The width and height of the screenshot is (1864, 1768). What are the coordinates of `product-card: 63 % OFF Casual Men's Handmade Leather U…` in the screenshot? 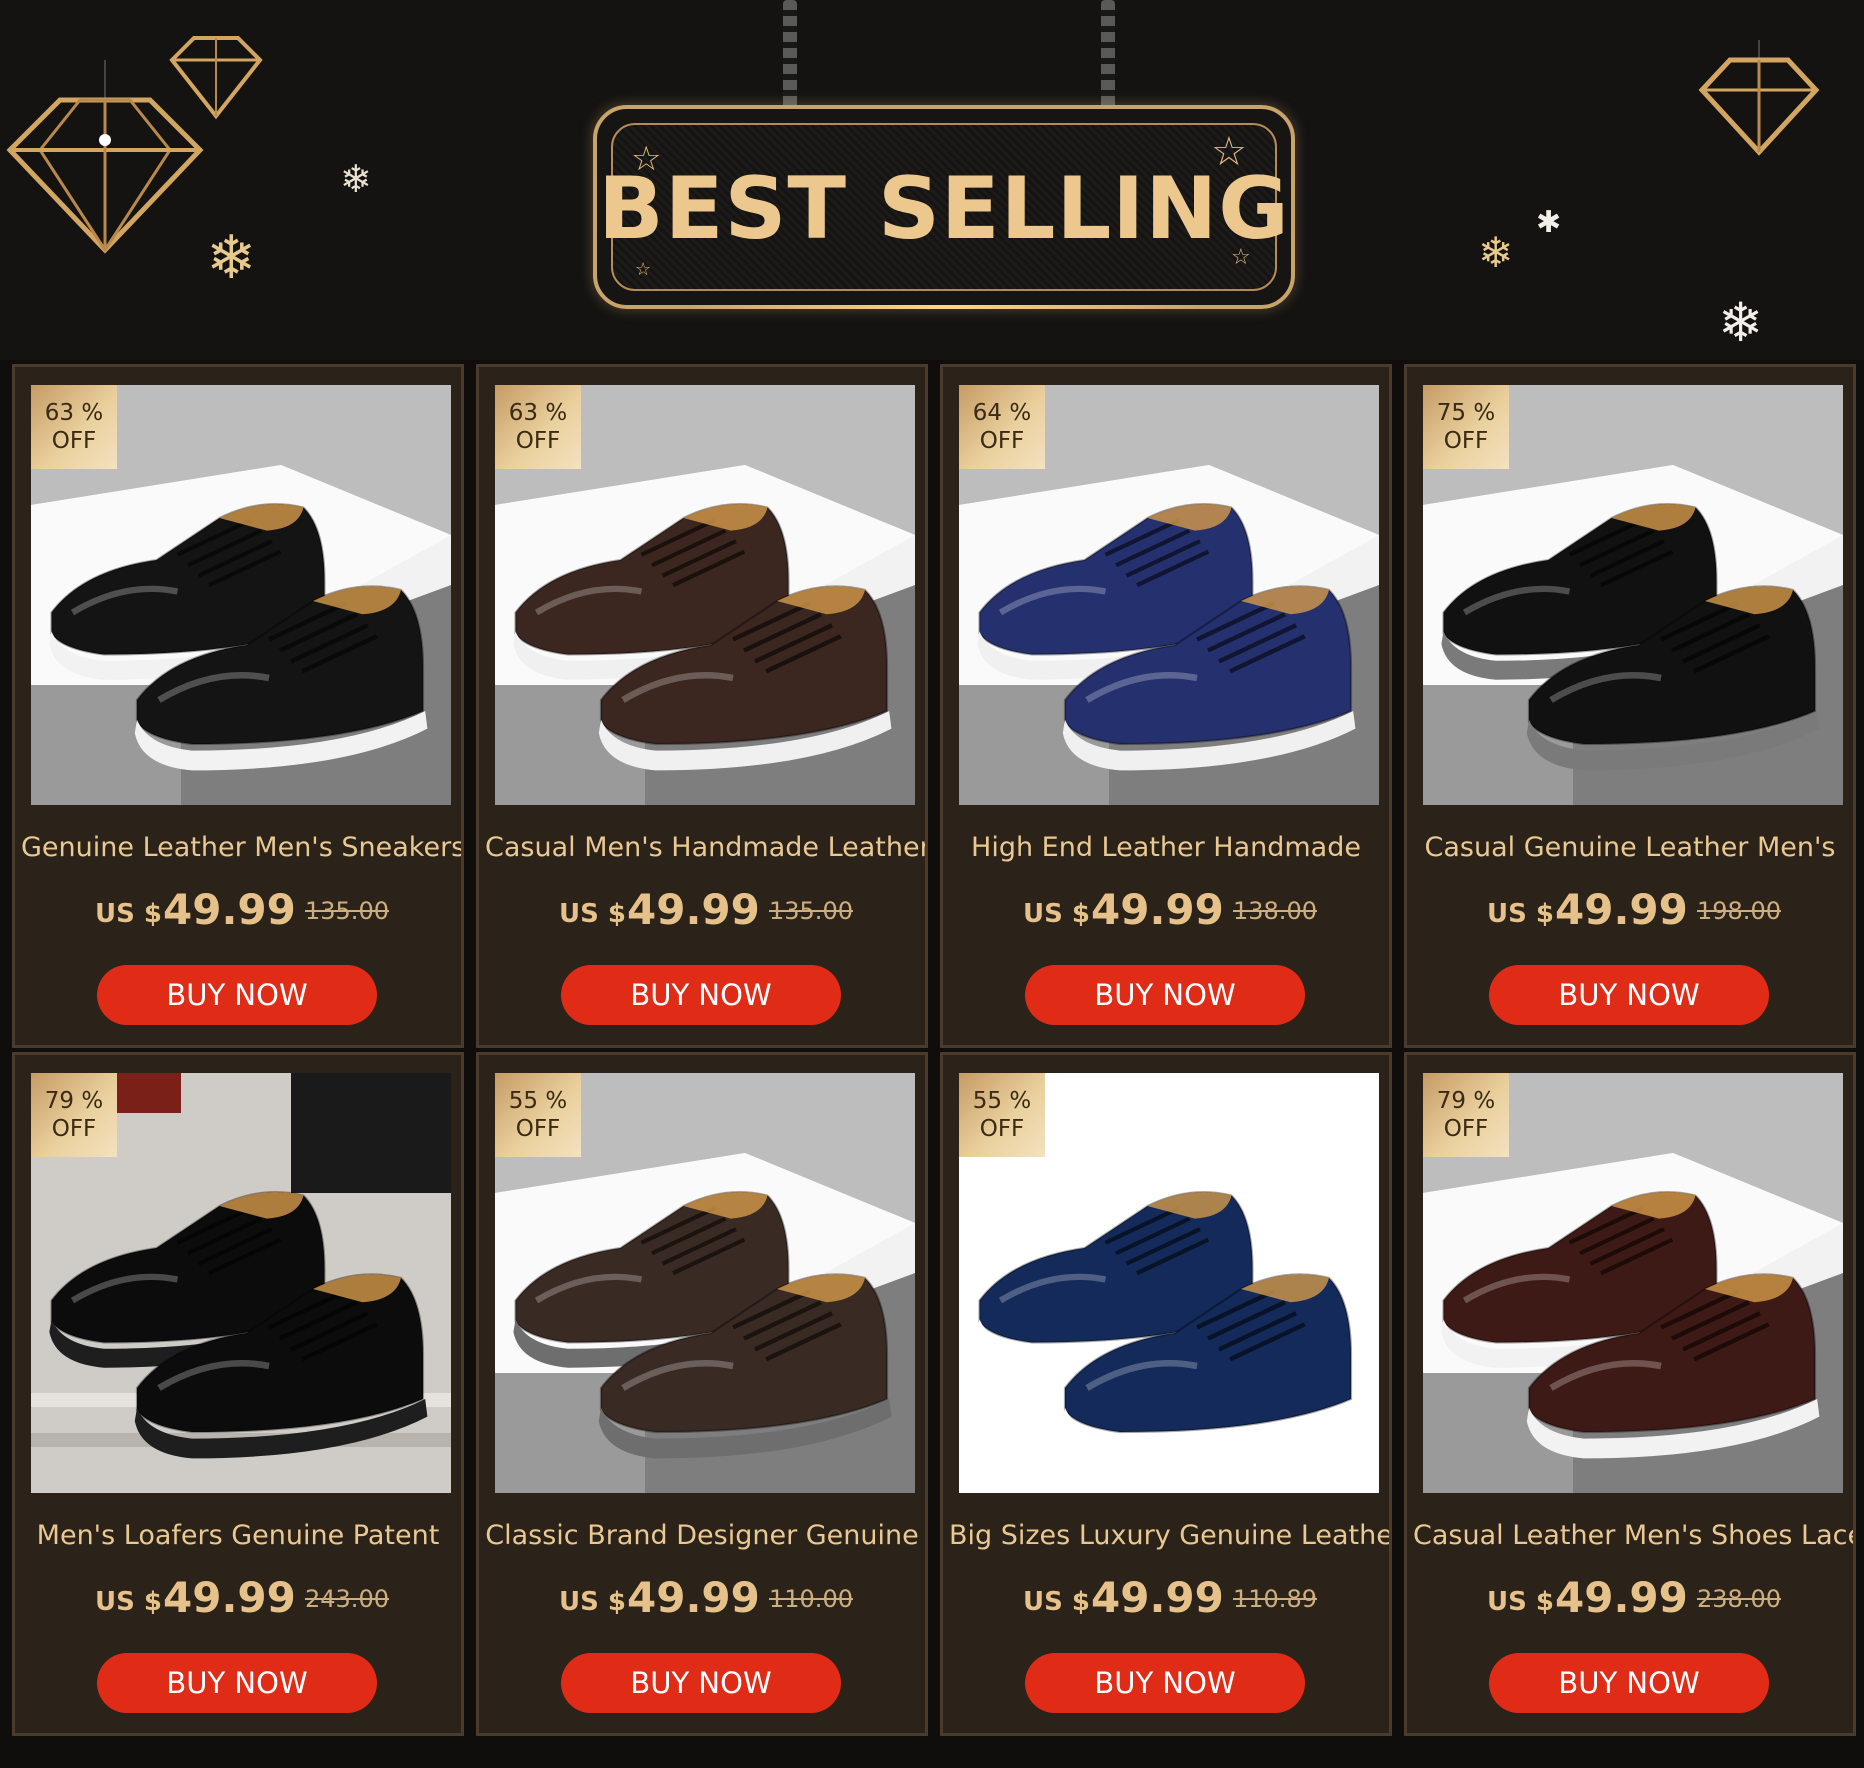 It's located at (702, 706).